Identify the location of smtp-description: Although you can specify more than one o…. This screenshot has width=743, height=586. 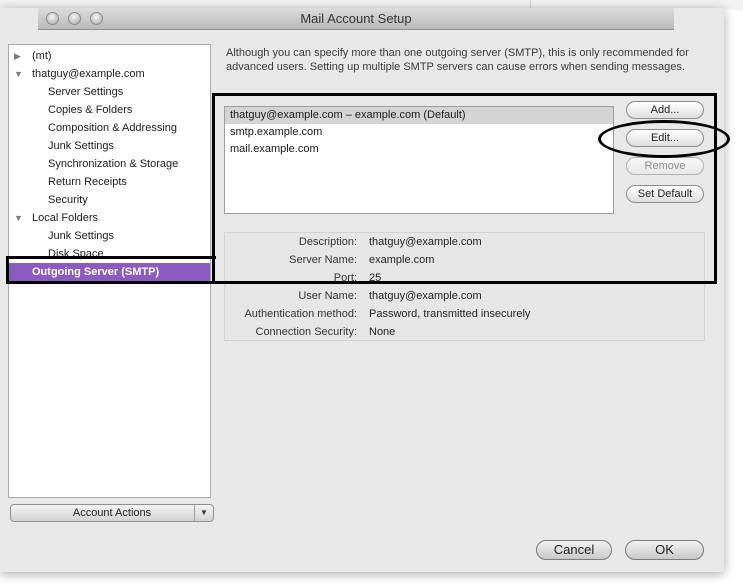
(457, 60).